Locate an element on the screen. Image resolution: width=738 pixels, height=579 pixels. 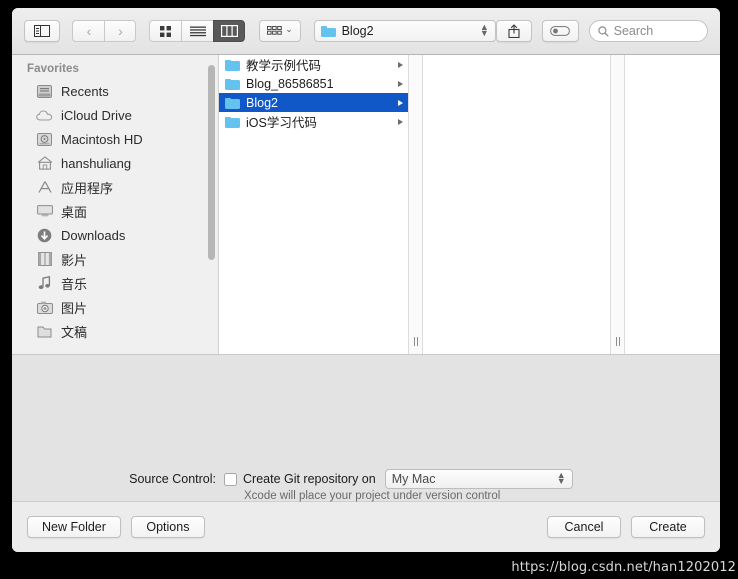
pictures-icon is located at coordinates (44, 307).